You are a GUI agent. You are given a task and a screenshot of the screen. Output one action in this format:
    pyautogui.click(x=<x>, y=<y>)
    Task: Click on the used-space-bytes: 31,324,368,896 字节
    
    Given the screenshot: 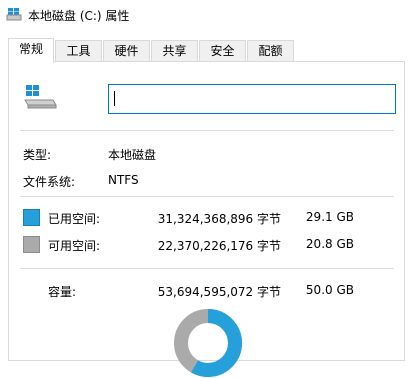 What is the action you would take?
    pyautogui.click(x=219, y=219)
    